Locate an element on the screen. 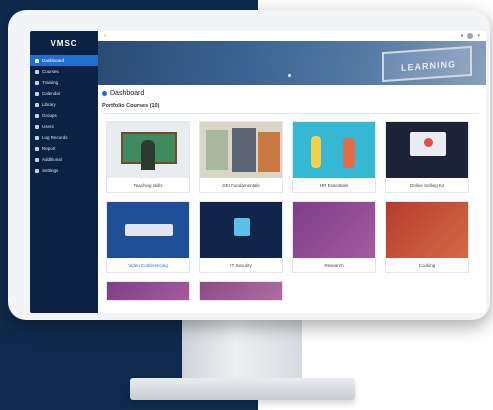 The height and width of the screenshot is (410, 493). sidebar-item-dashboard: Dashboard is located at coordinates (64, 60).